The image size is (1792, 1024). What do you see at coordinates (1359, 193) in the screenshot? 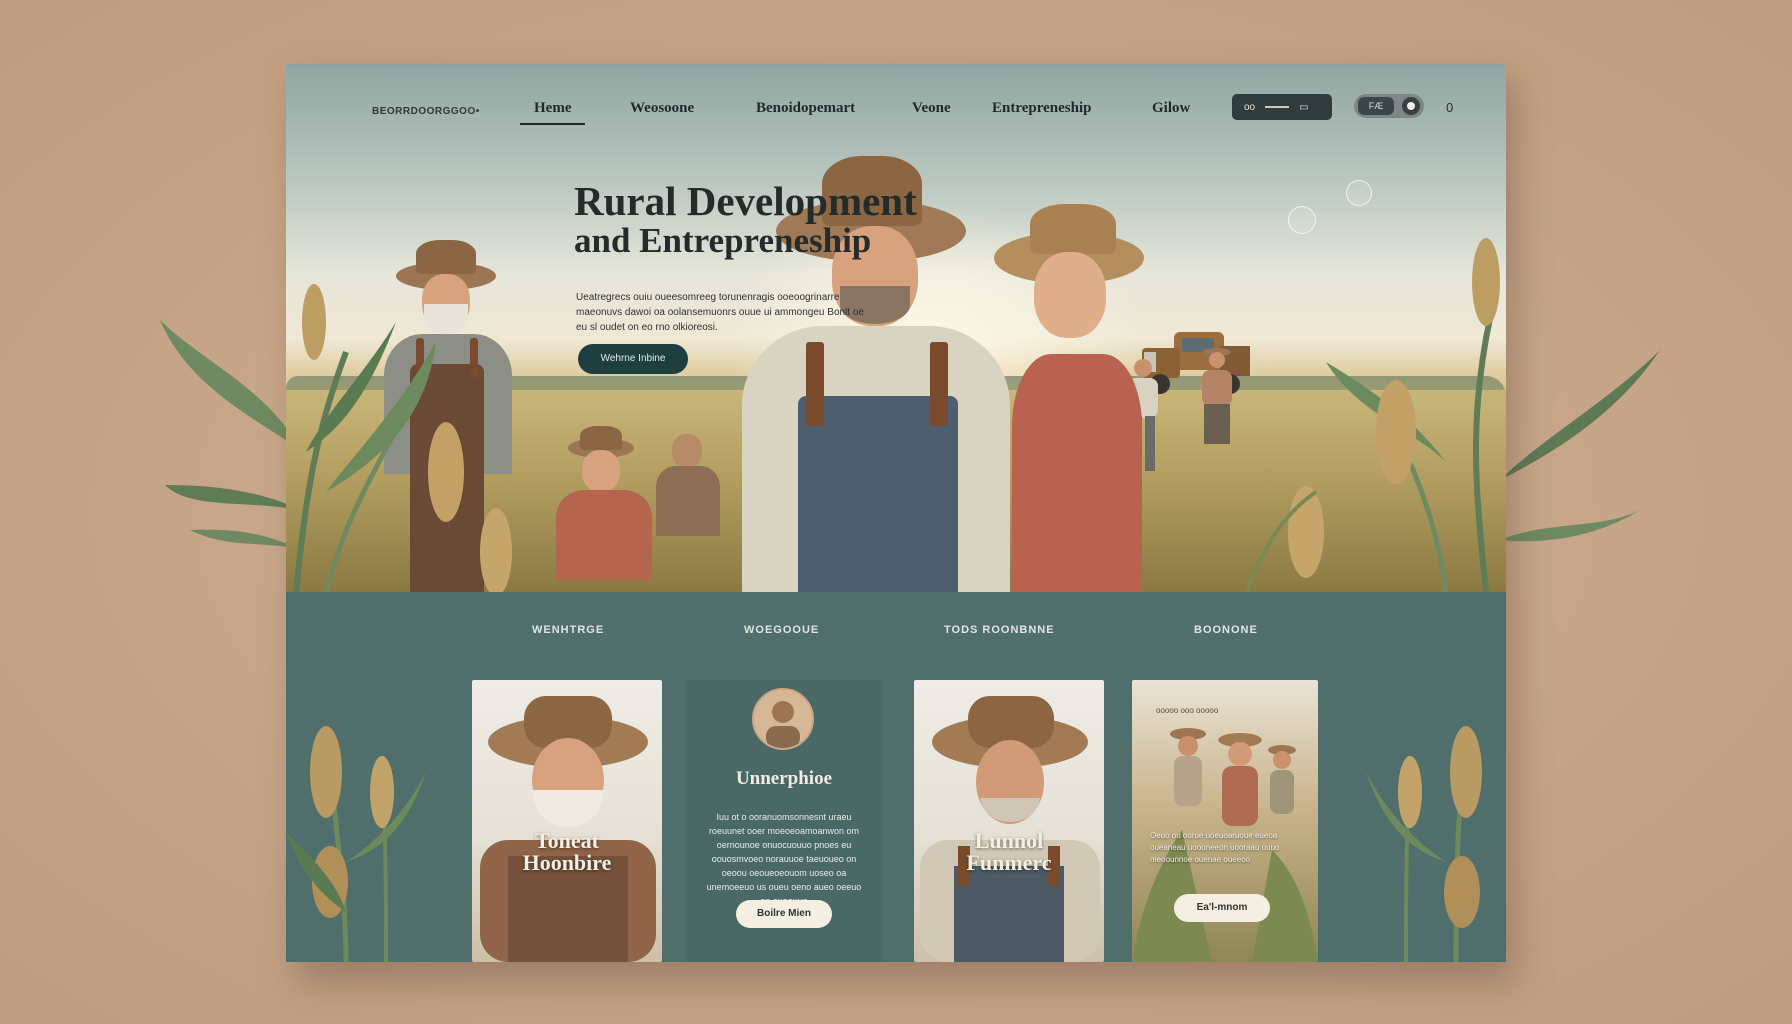
I see `bubble-decoration` at bounding box center [1359, 193].